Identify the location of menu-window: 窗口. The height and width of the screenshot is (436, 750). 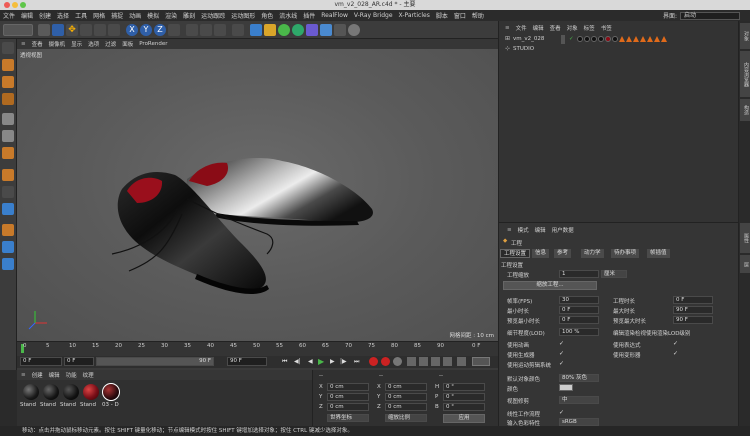
(460, 15).